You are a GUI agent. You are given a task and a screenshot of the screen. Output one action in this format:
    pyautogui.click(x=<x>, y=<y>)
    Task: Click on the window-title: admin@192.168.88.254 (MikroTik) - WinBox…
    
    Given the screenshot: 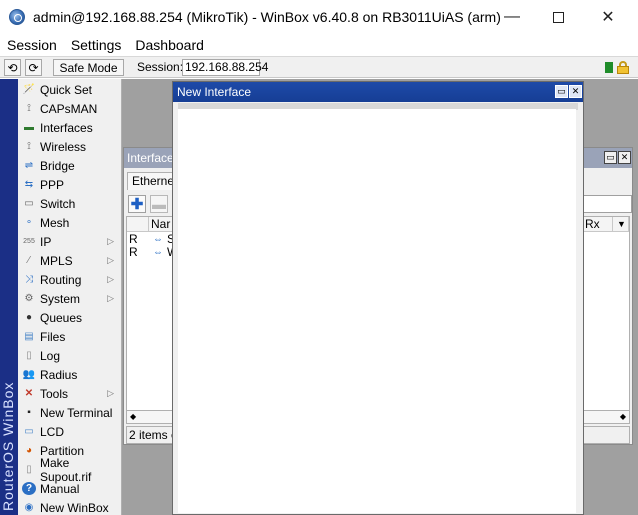 What is the action you would take?
    pyautogui.click(x=267, y=17)
    